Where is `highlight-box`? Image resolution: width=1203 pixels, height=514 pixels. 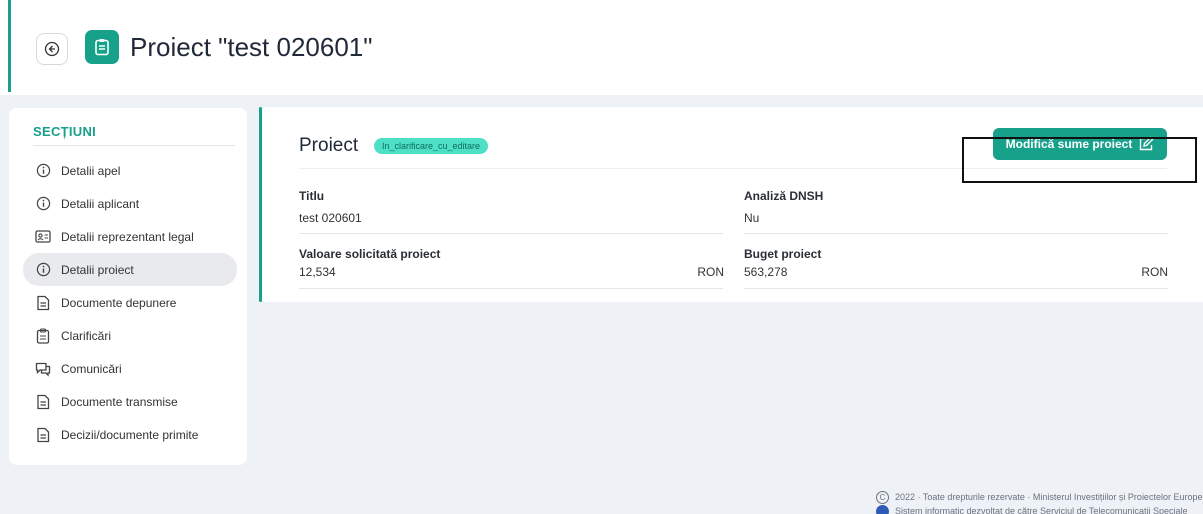
highlight-box is located at coordinates (1079, 160).